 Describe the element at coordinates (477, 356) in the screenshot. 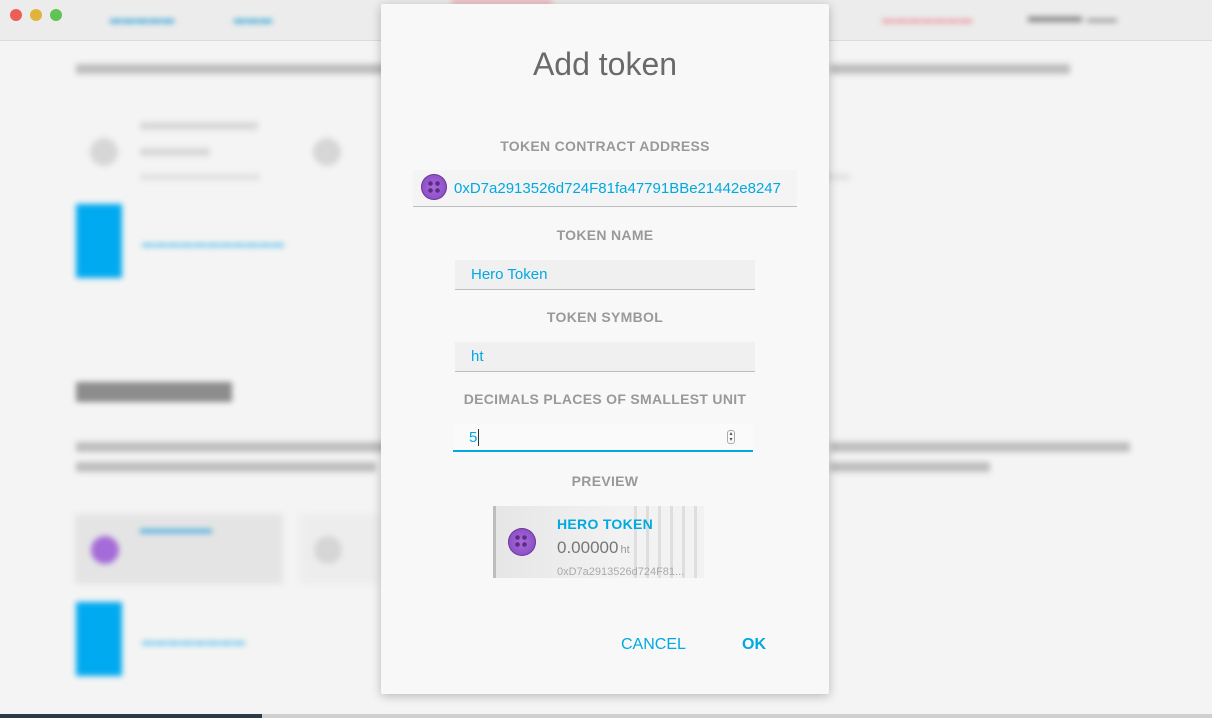

I see `token-symbol-value: ht` at that location.